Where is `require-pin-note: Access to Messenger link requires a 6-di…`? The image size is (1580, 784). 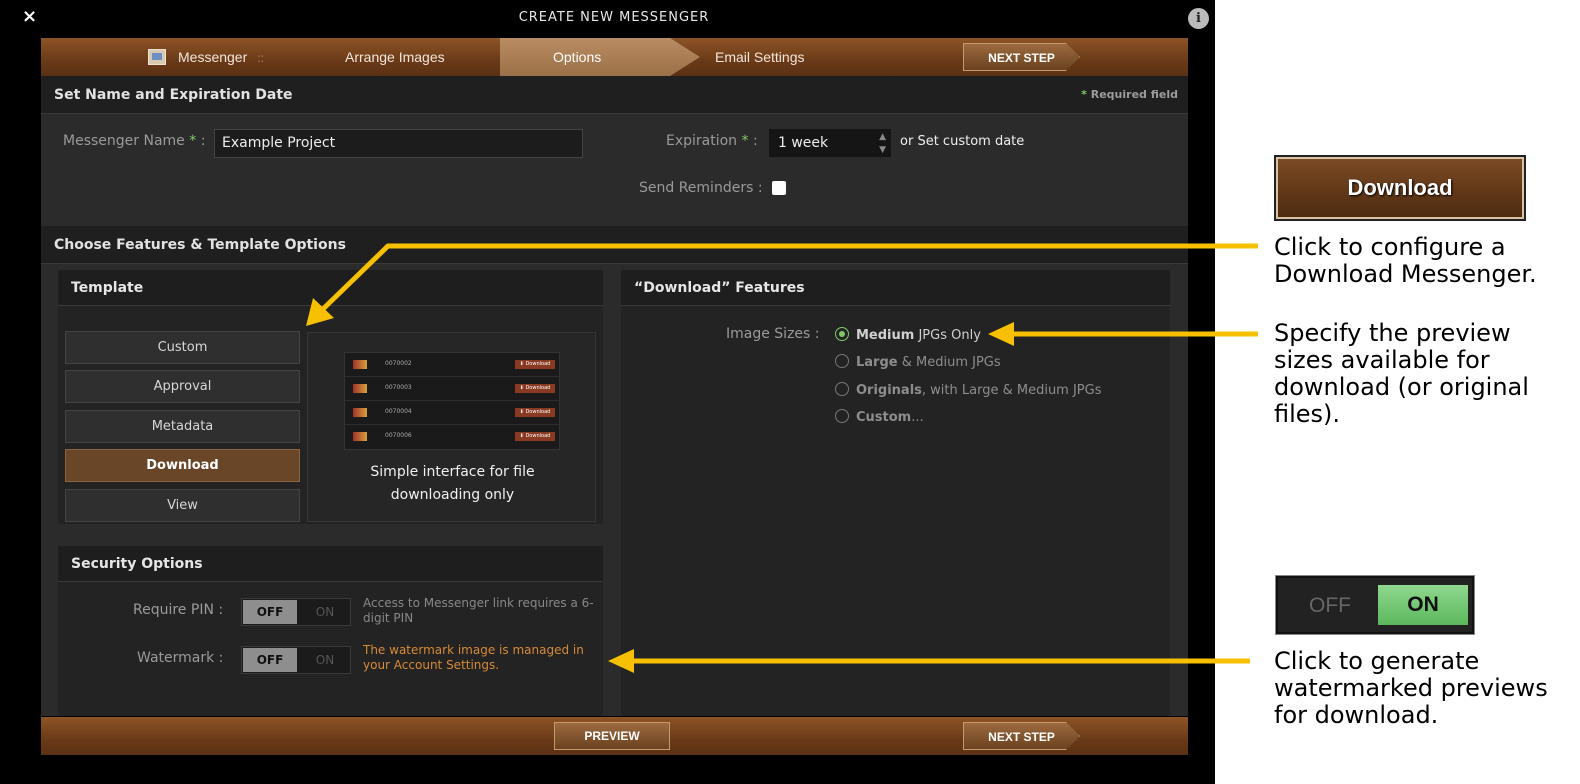
require-pin-note: Access to Messenger link requires a 6-di… is located at coordinates (478, 610).